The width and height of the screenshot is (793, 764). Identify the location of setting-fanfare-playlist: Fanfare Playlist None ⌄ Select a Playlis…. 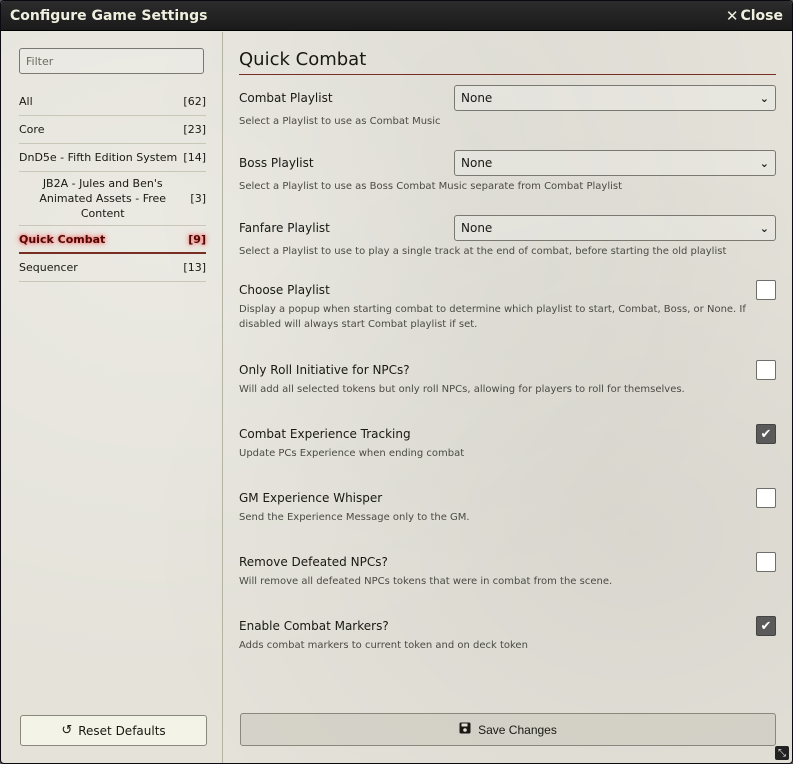
(507, 237).